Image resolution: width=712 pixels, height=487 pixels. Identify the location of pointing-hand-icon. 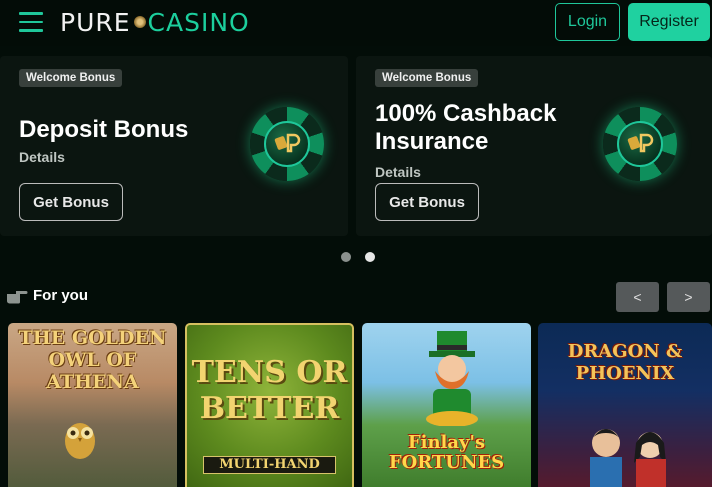
(17, 297).